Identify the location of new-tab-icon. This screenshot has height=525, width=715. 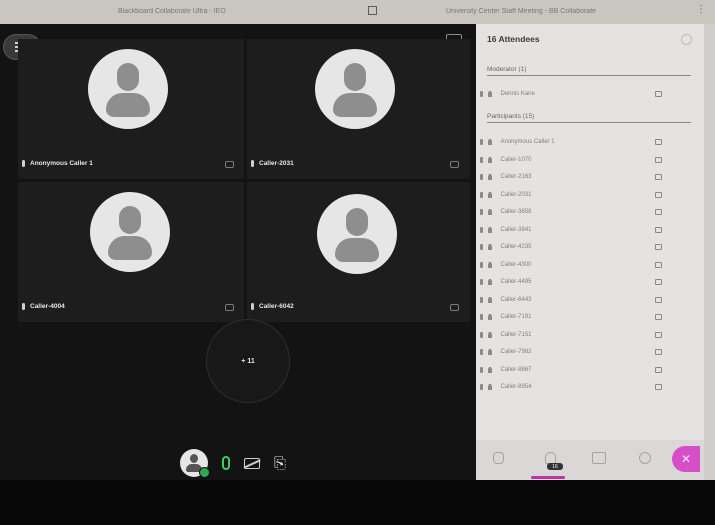
(372, 10).